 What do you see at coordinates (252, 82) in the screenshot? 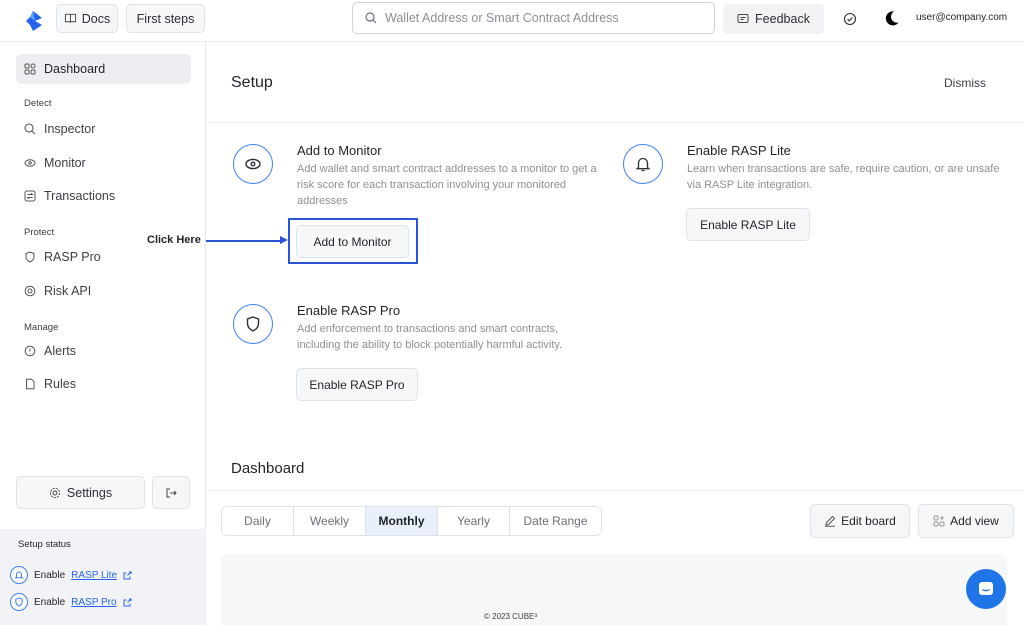
I see `setup-title: Setup` at bounding box center [252, 82].